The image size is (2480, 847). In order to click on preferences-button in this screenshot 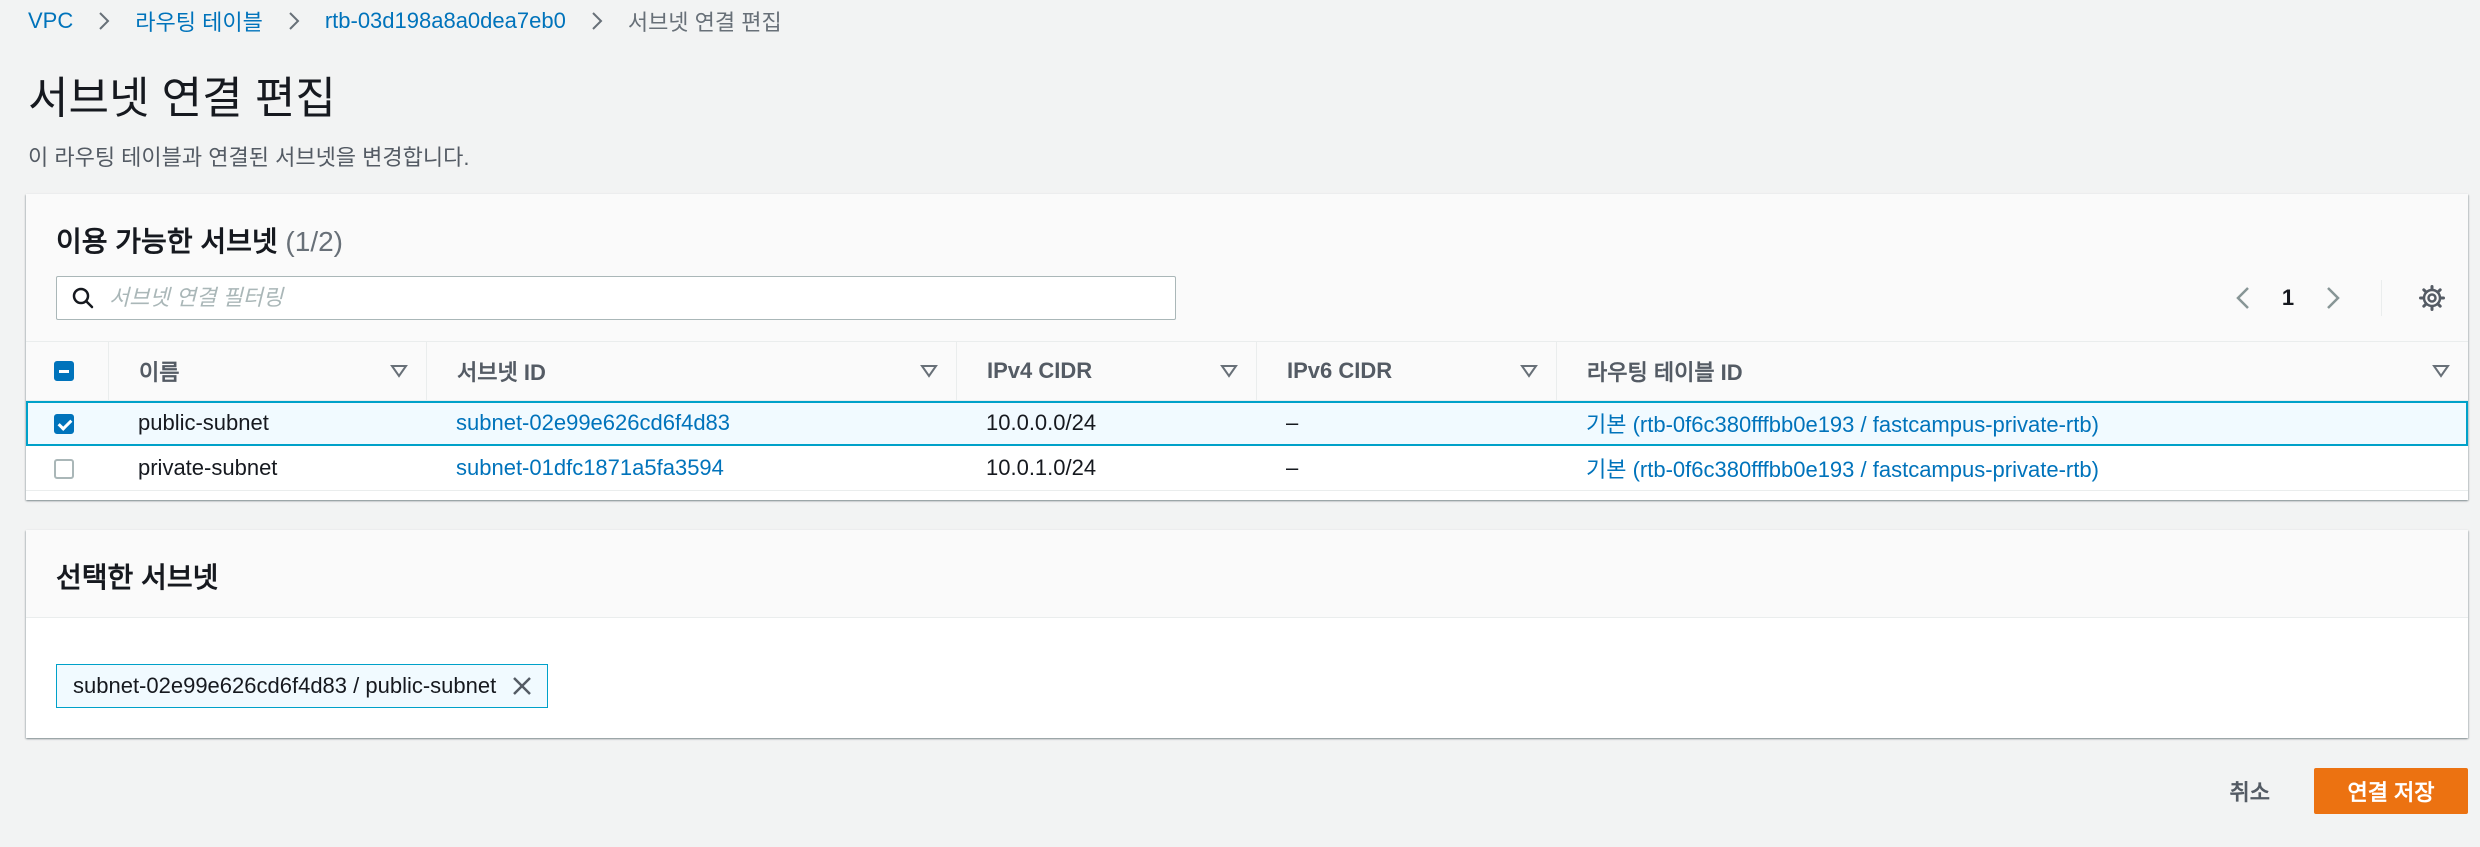, I will do `click(2432, 298)`.